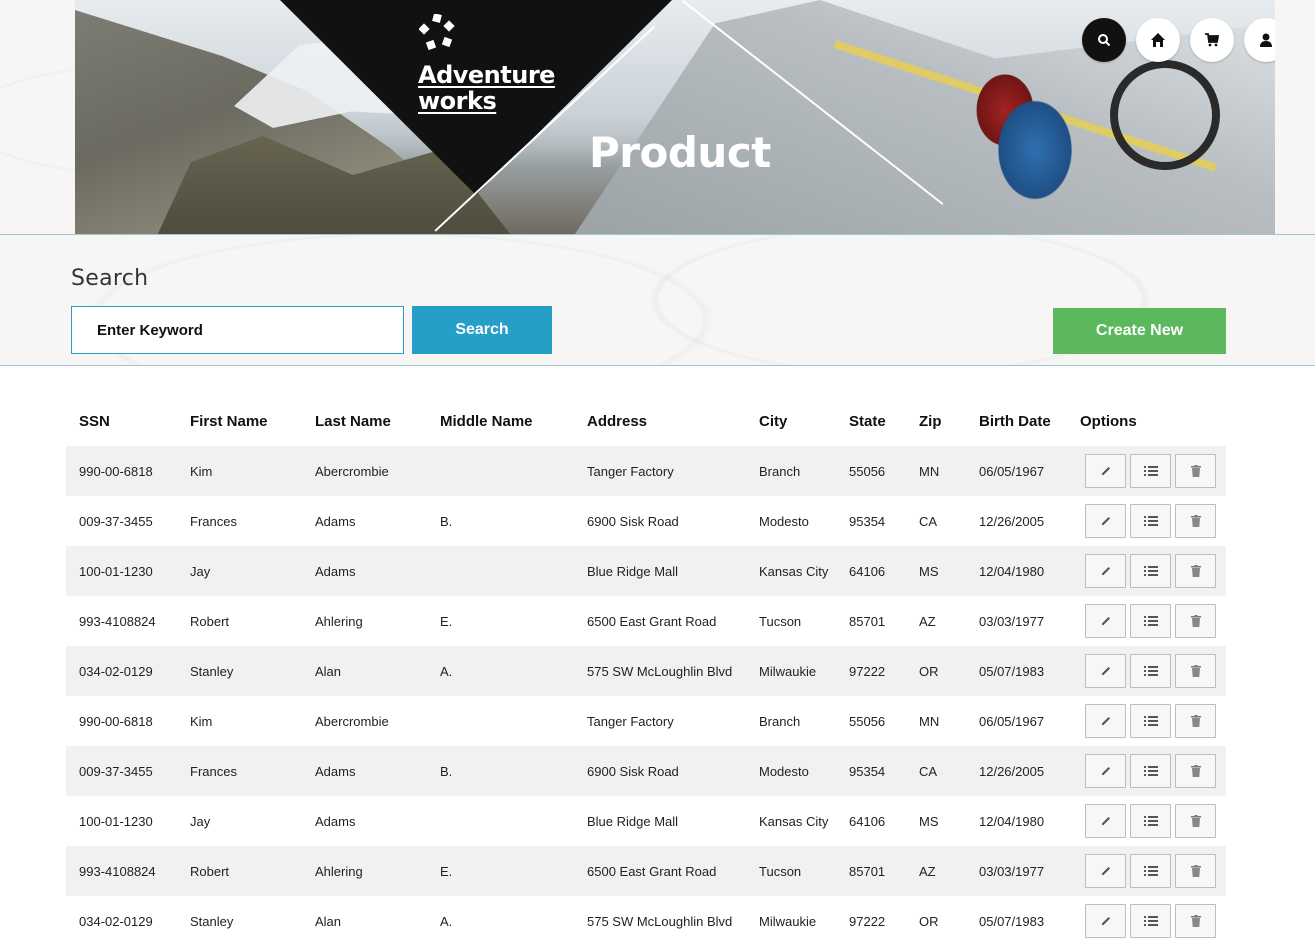  What do you see at coordinates (936, 621) in the screenshot?
I see `zip-cell: AZ` at bounding box center [936, 621].